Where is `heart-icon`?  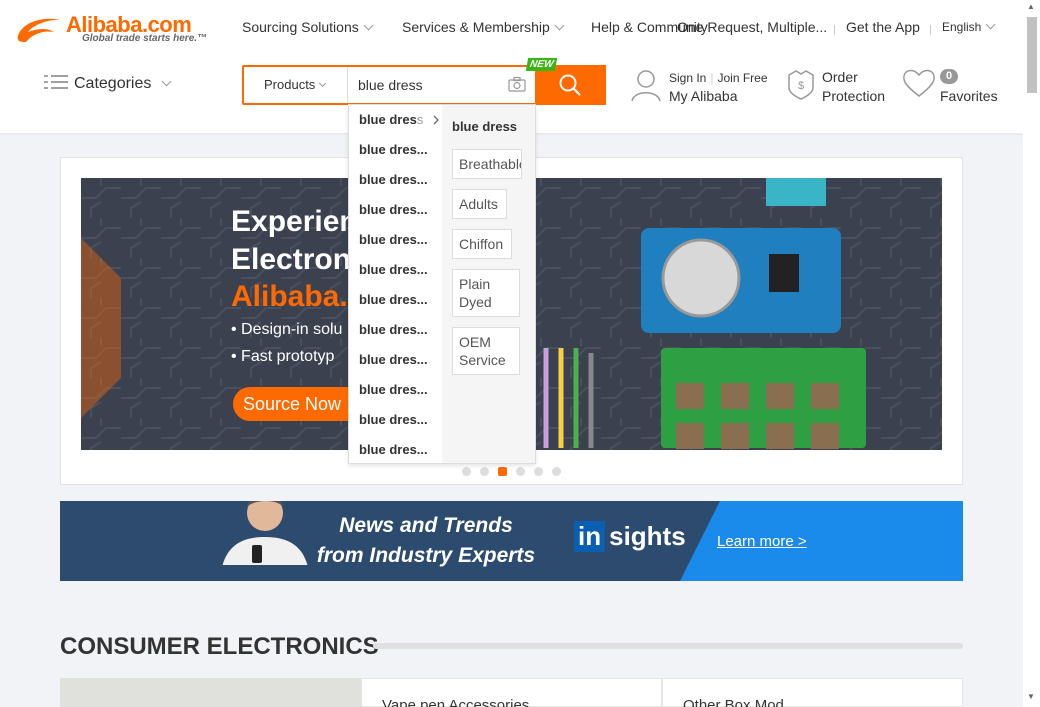 heart-icon is located at coordinates (919, 83).